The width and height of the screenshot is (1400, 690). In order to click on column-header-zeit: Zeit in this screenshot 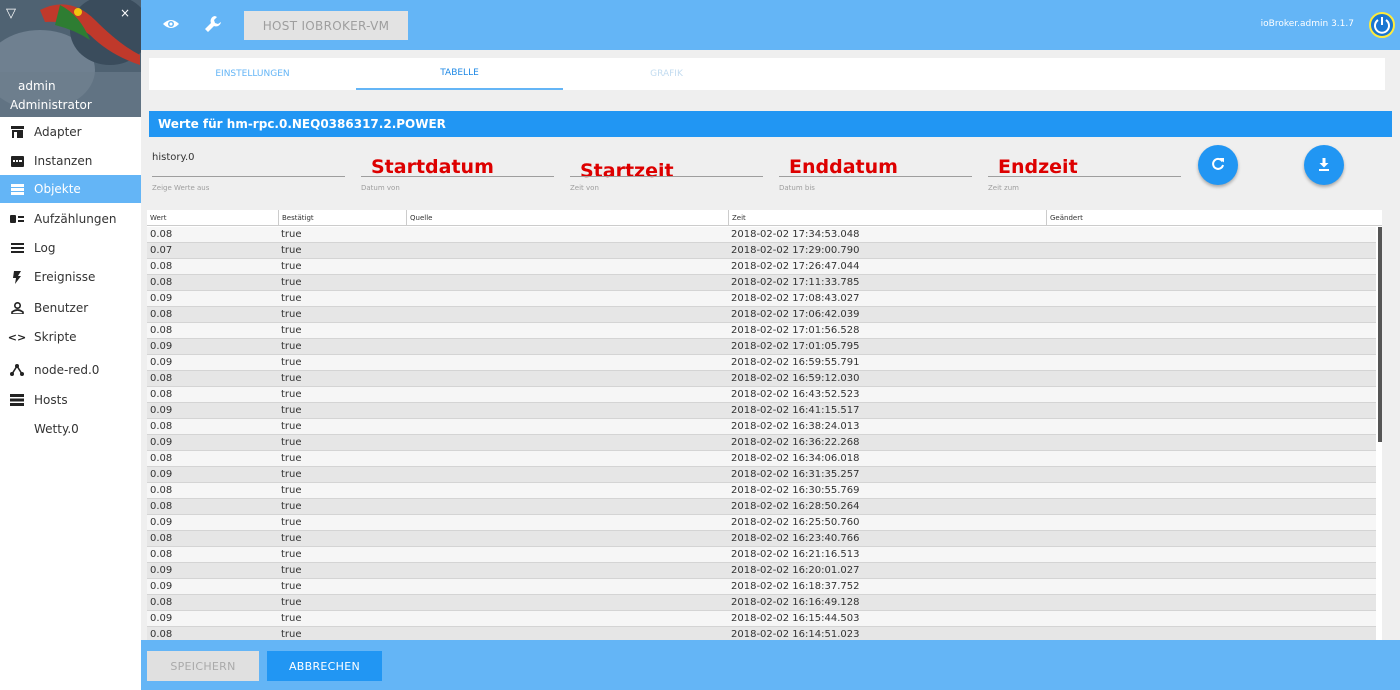, I will do `click(887, 218)`.